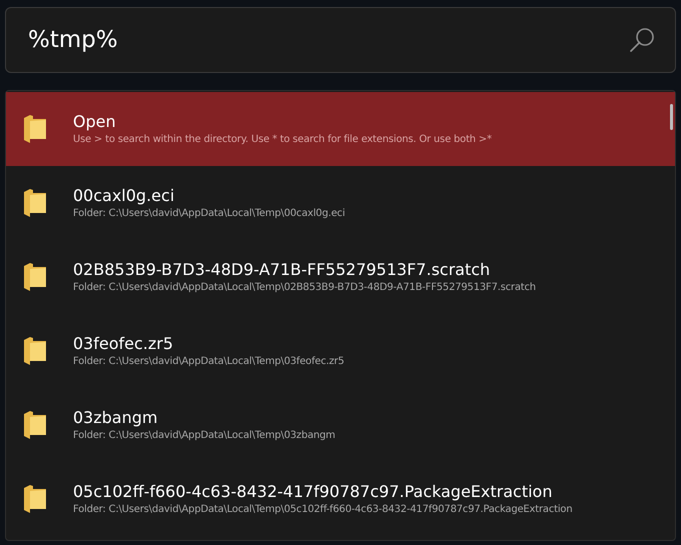 Image resolution: width=681 pixels, height=545 pixels. Describe the element at coordinates (340, 203) in the screenshot. I see `result-item: 00caxl0g.eci Folder: C:\Users\david\AppData\Local\Temp\00caxl0g.eci` at that location.